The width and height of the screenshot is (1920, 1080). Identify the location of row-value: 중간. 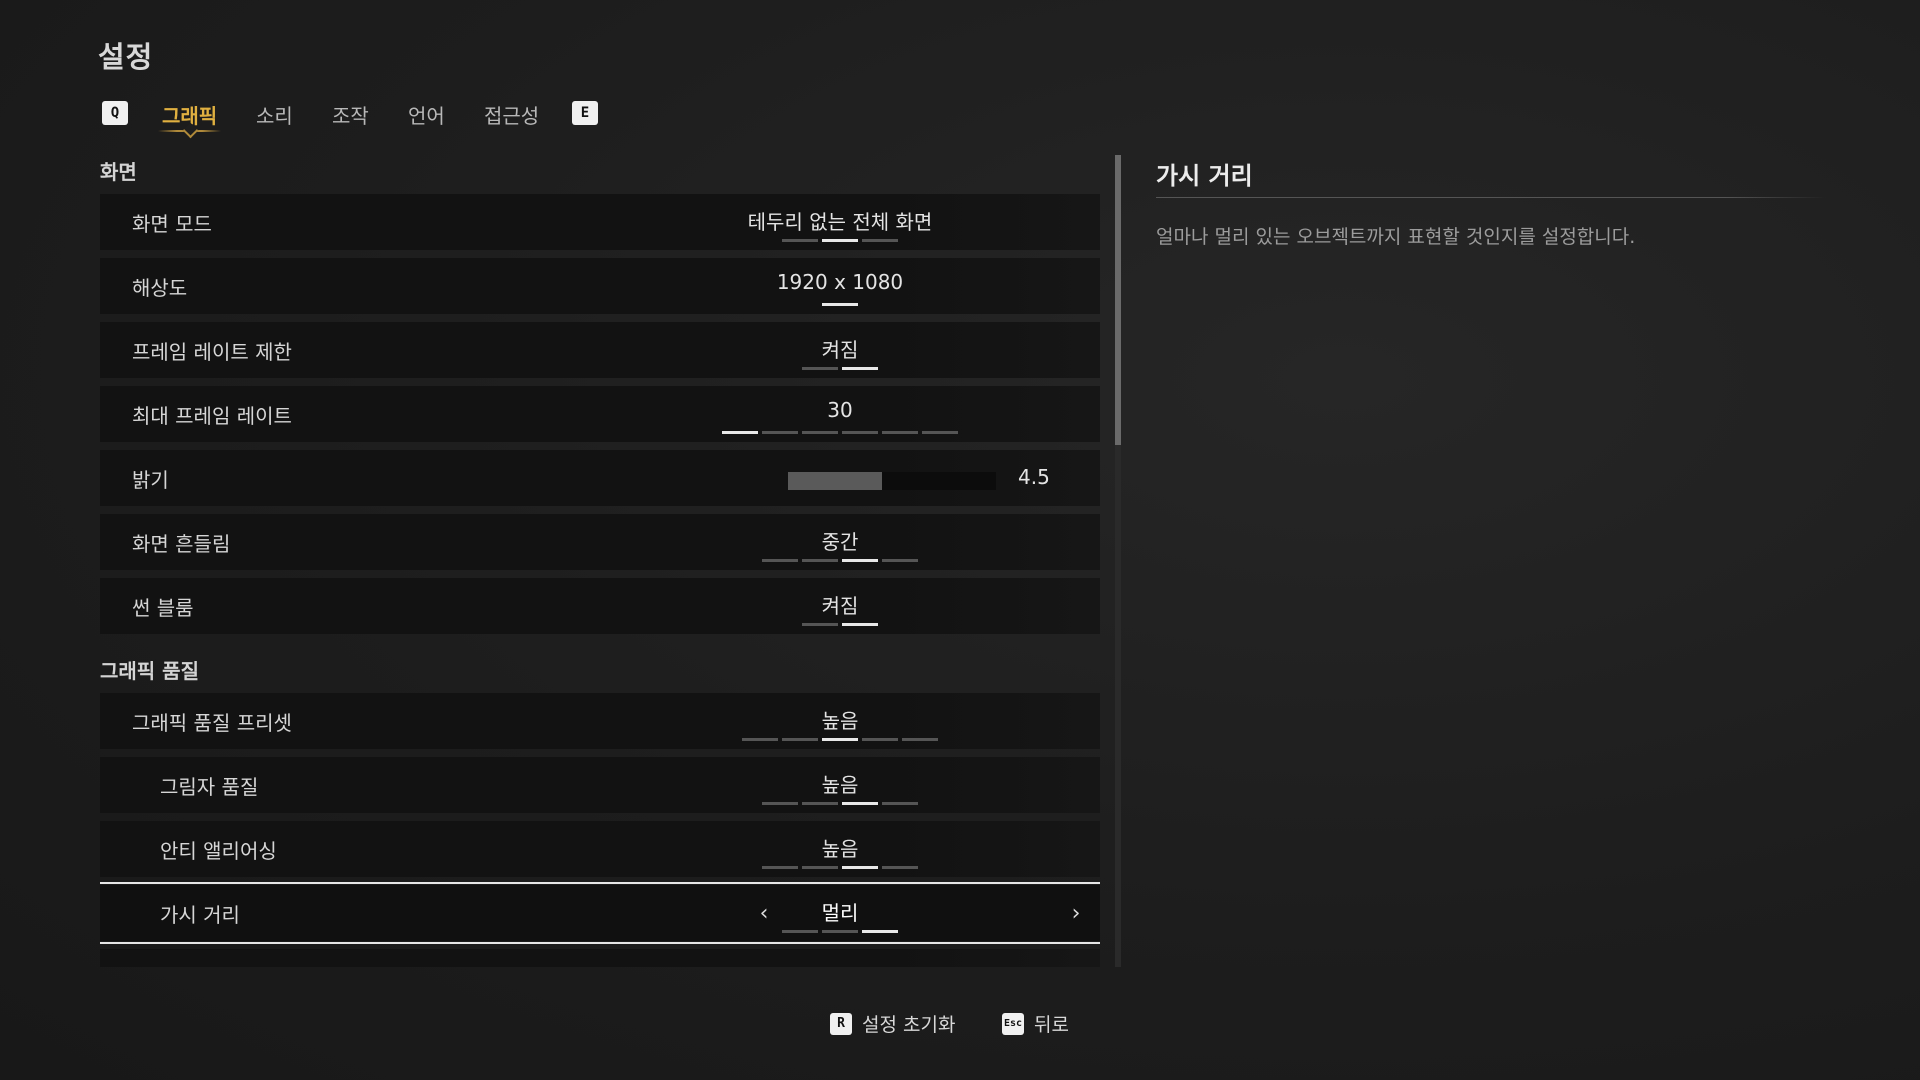
(840, 542).